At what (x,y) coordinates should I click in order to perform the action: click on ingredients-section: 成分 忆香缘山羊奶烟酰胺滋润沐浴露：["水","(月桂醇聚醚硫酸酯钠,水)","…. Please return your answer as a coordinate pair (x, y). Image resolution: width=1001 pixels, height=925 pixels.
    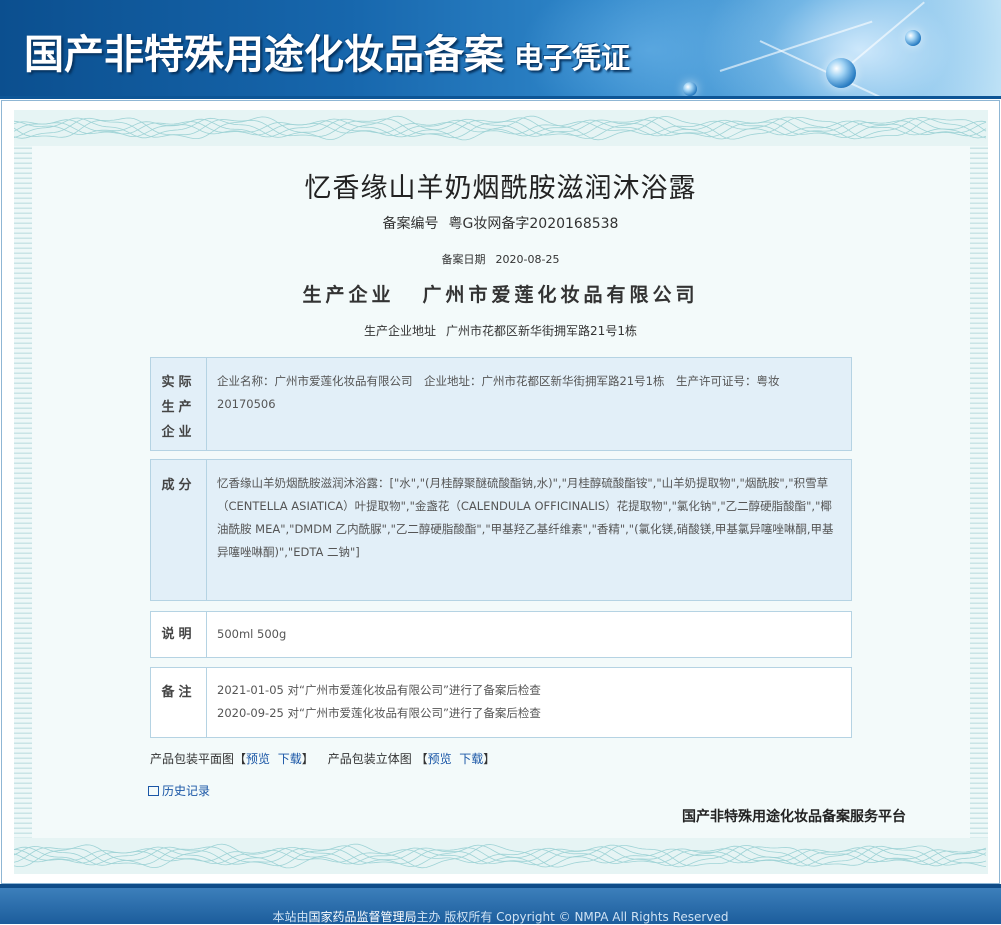
    Looking at the image, I should click on (501, 530).